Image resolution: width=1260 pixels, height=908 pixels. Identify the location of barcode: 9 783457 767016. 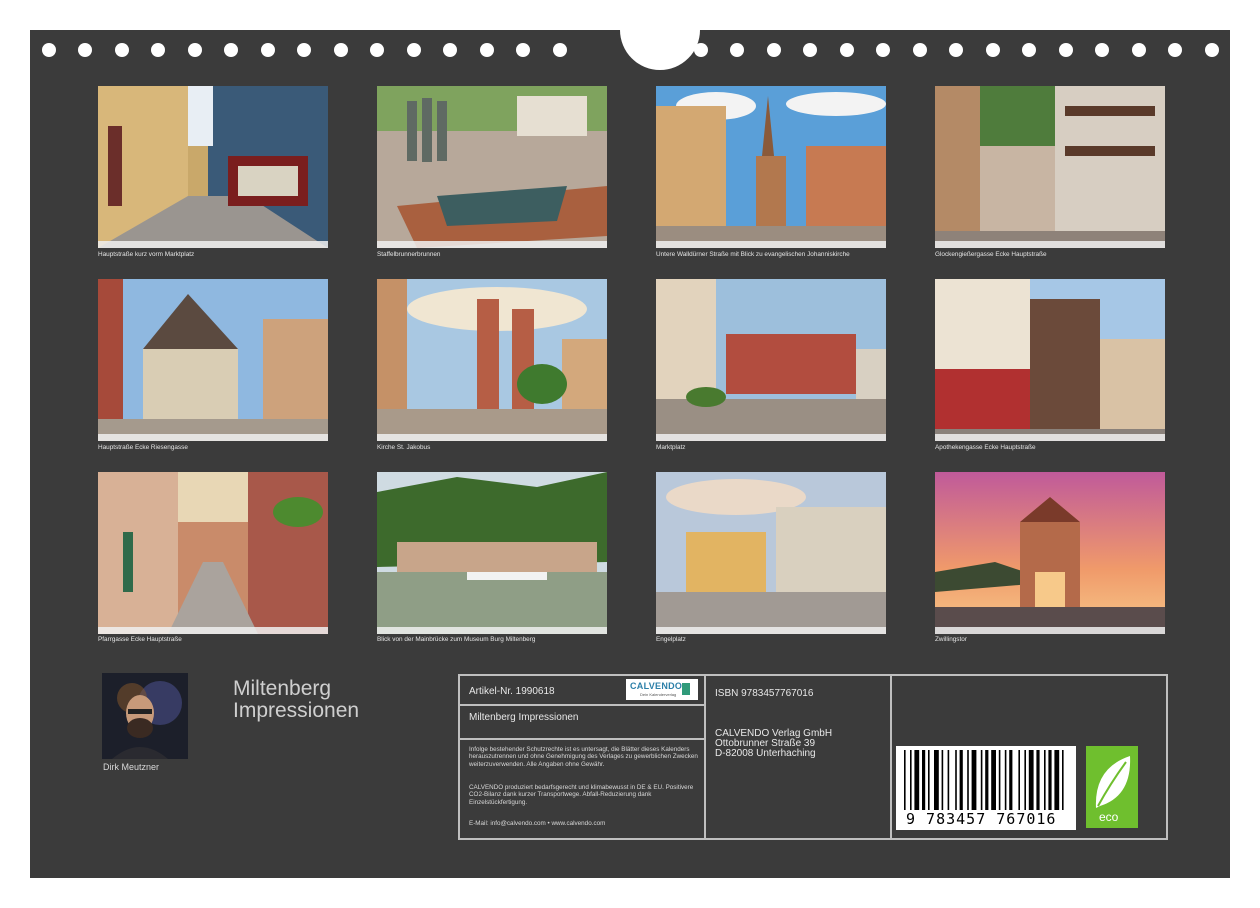
(986, 788).